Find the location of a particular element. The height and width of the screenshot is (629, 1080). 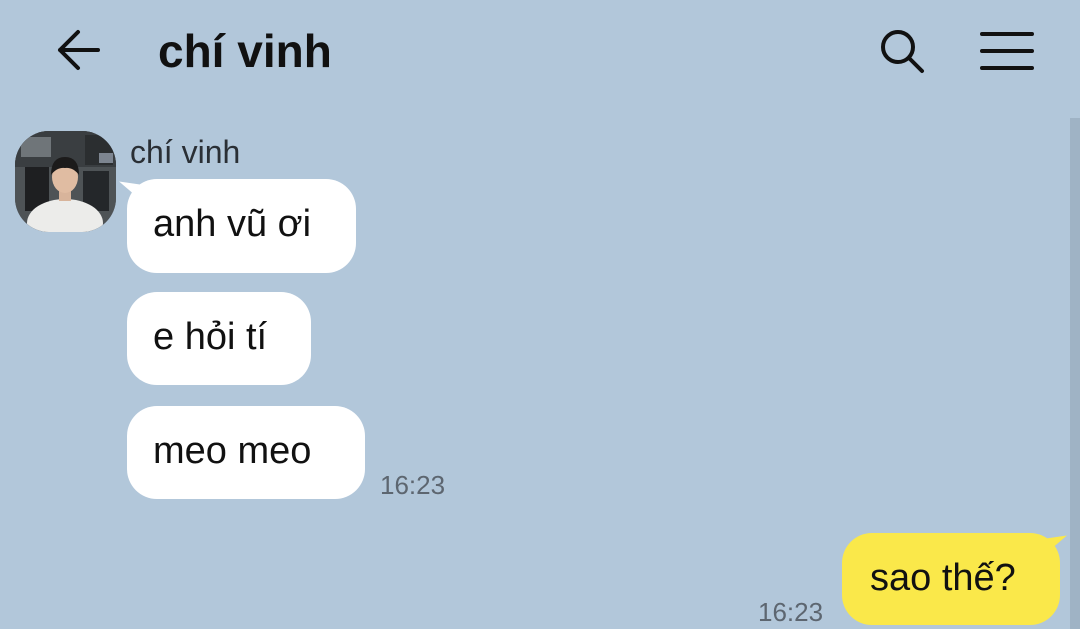

message-bubble-incoming: meo meo is located at coordinates (246, 452).